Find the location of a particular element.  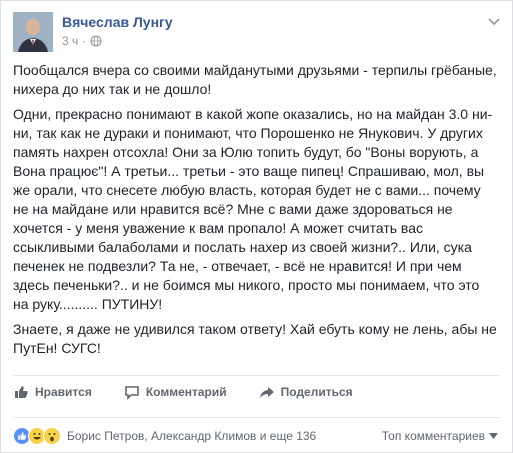

top-comments-dropdown: Топ комментариев is located at coordinates (440, 436).